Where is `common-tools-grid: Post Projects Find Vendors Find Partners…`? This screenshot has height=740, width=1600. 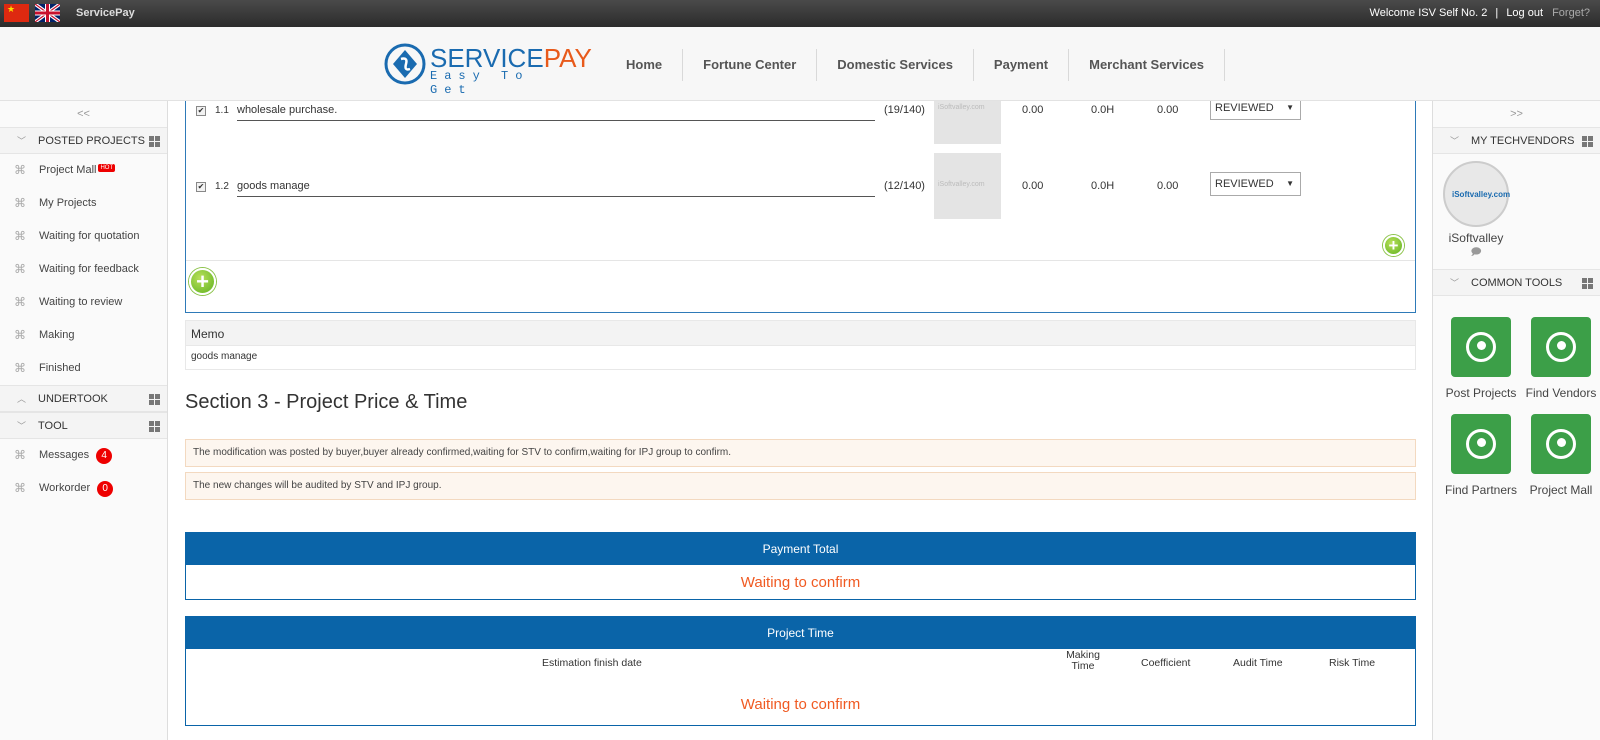 common-tools-grid: Post Projects Find Vendors Find Partners… is located at coordinates (1520, 407).